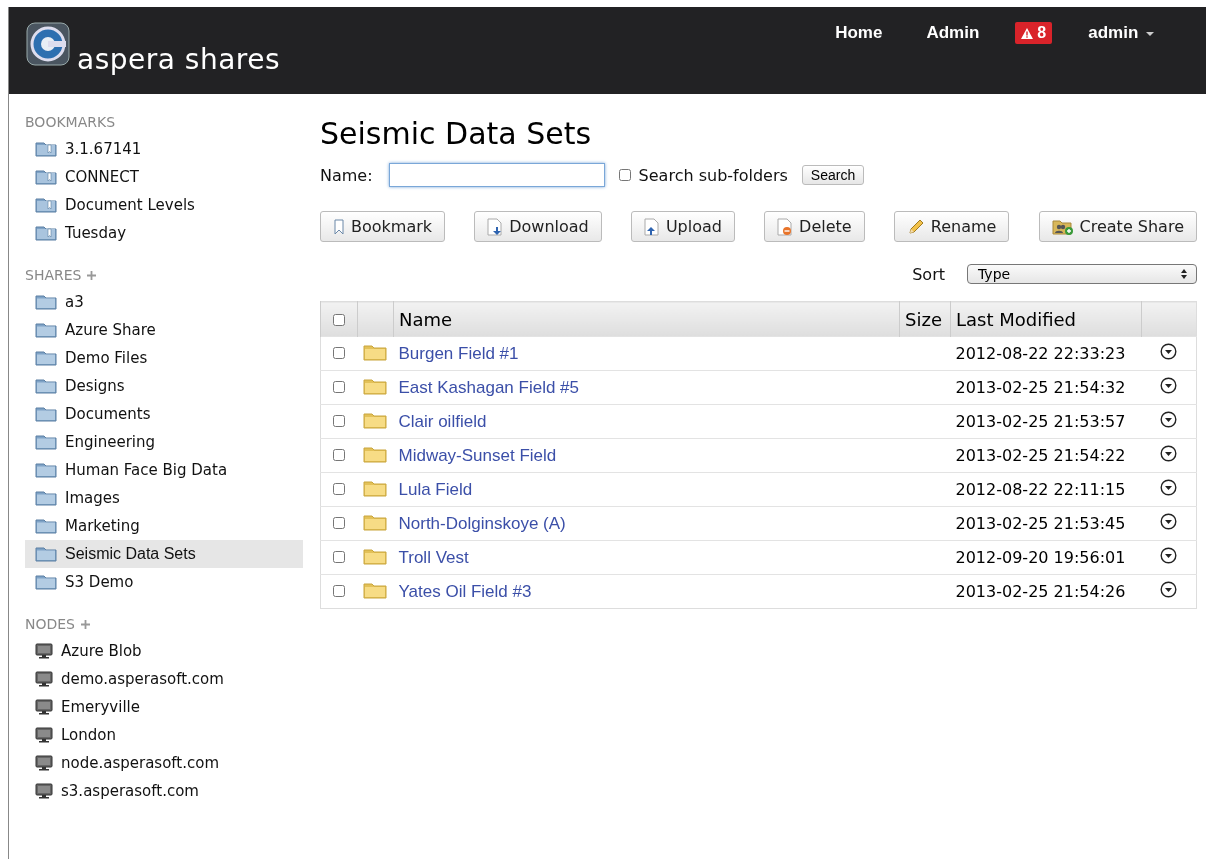 This screenshot has height=859, width=1214. Describe the element at coordinates (164, 526) in the screenshot. I see `sidebar-item: Marketing` at that location.